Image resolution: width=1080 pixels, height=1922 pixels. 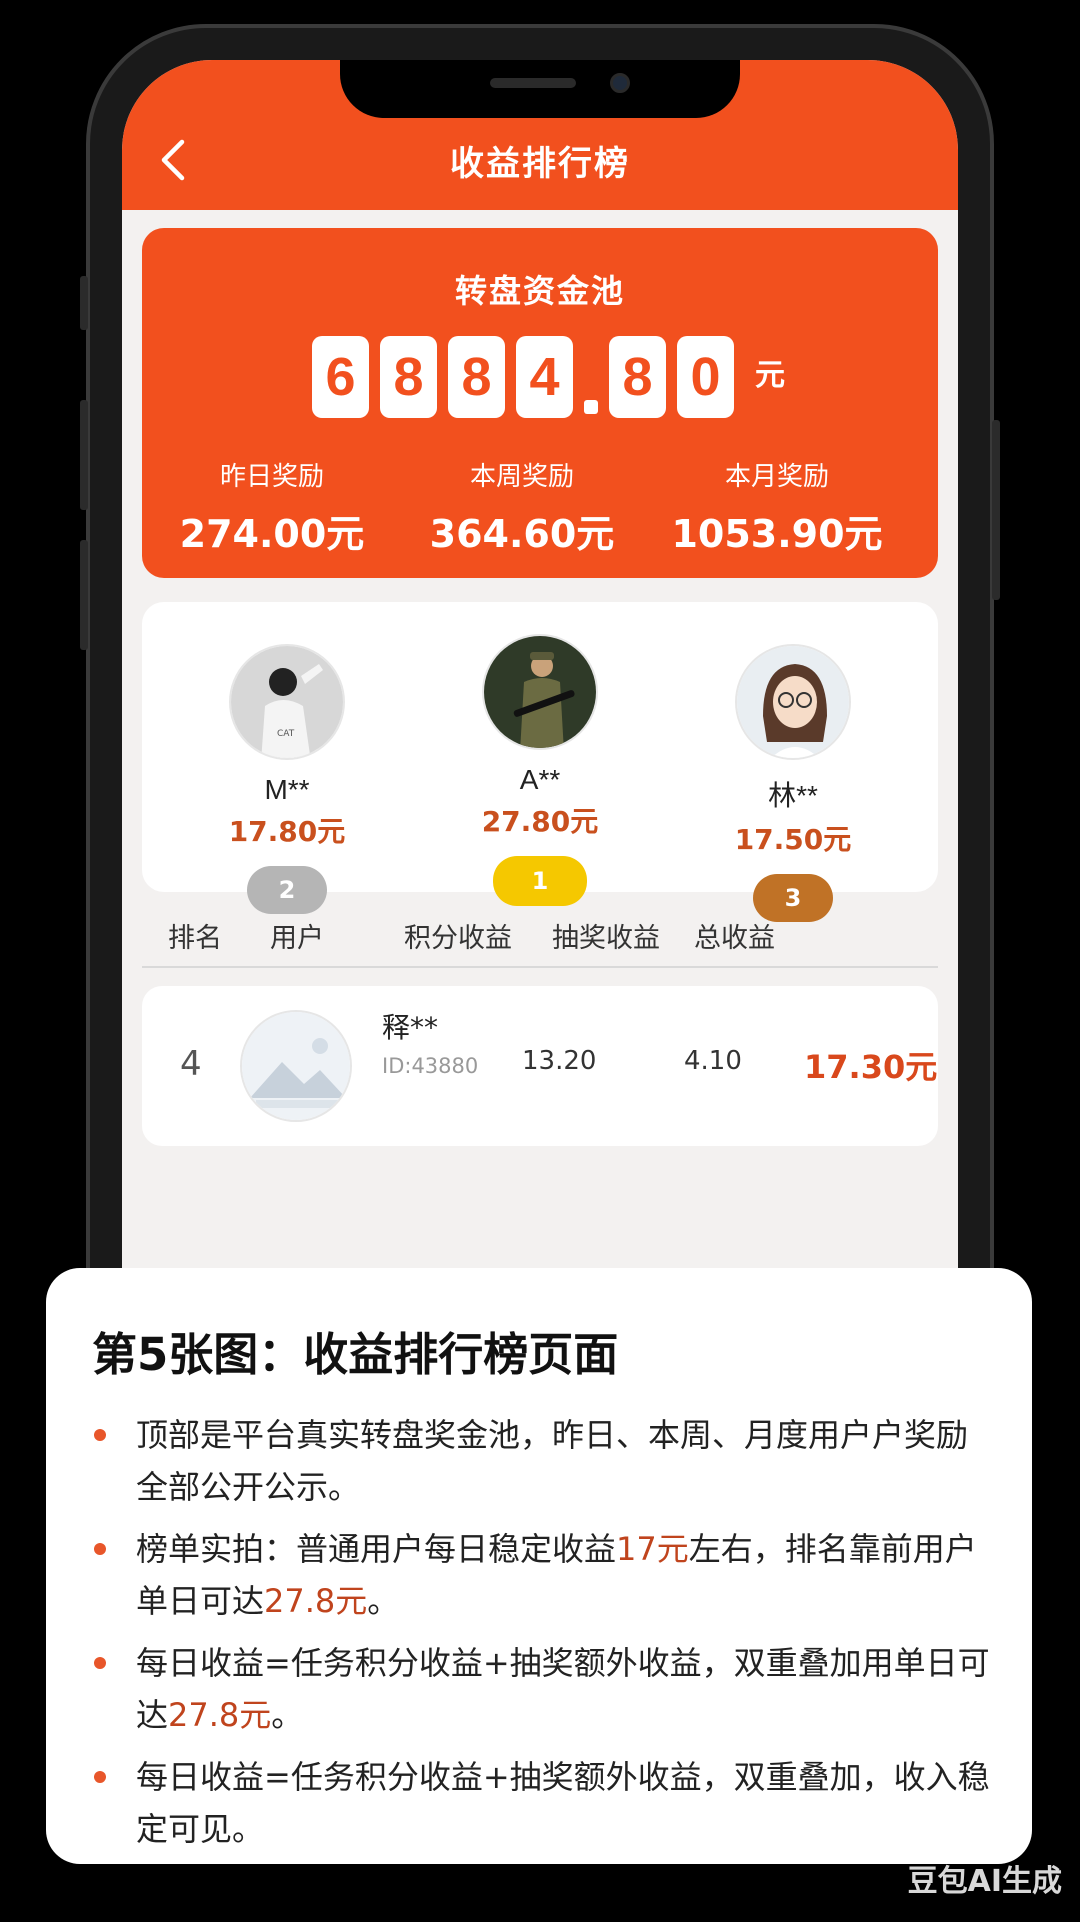 What do you see at coordinates (271, 477) in the screenshot?
I see `stat-label: 昨日奖励` at bounding box center [271, 477].